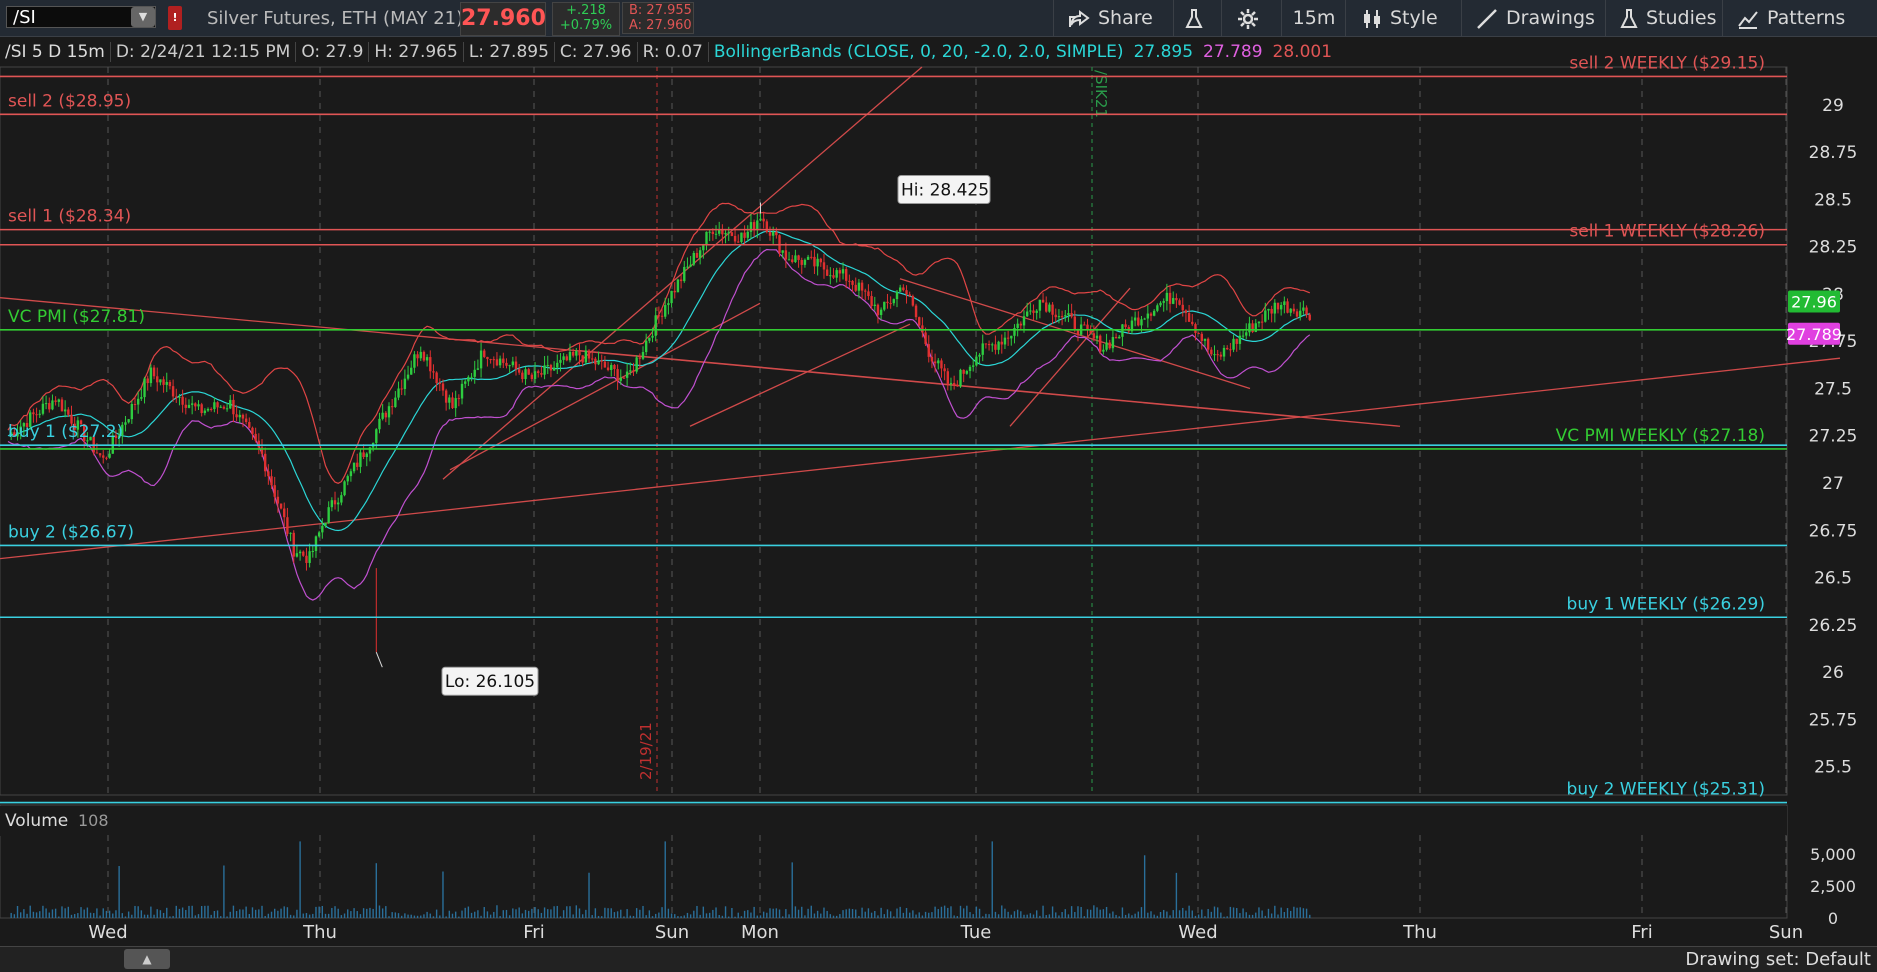  What do you see at coordinates (1419, 932) in the screenshot?
I see `x-tick-label: Thu` at bounding box center [1419, 932].